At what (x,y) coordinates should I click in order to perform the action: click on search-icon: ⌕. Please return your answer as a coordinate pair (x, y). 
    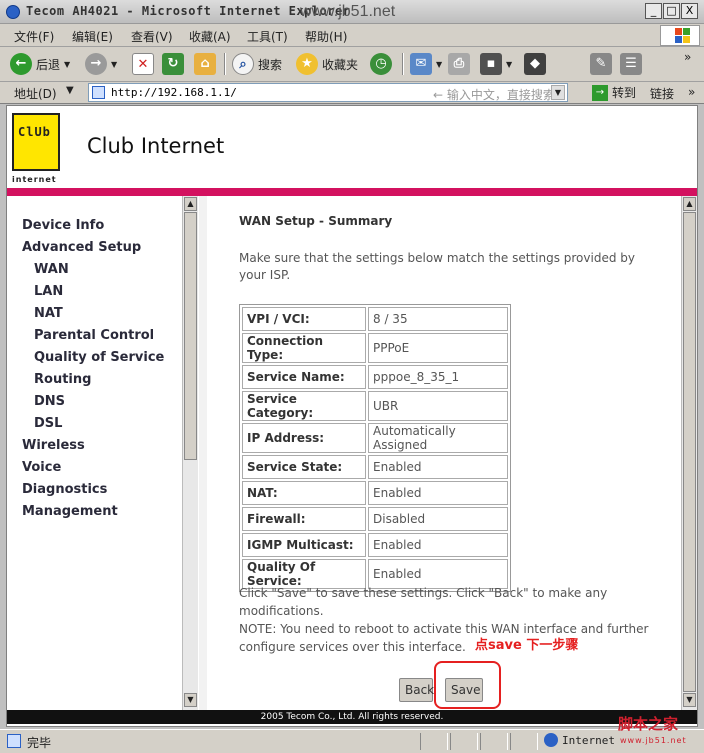
    Looking at the image, I should click on (243, 64).